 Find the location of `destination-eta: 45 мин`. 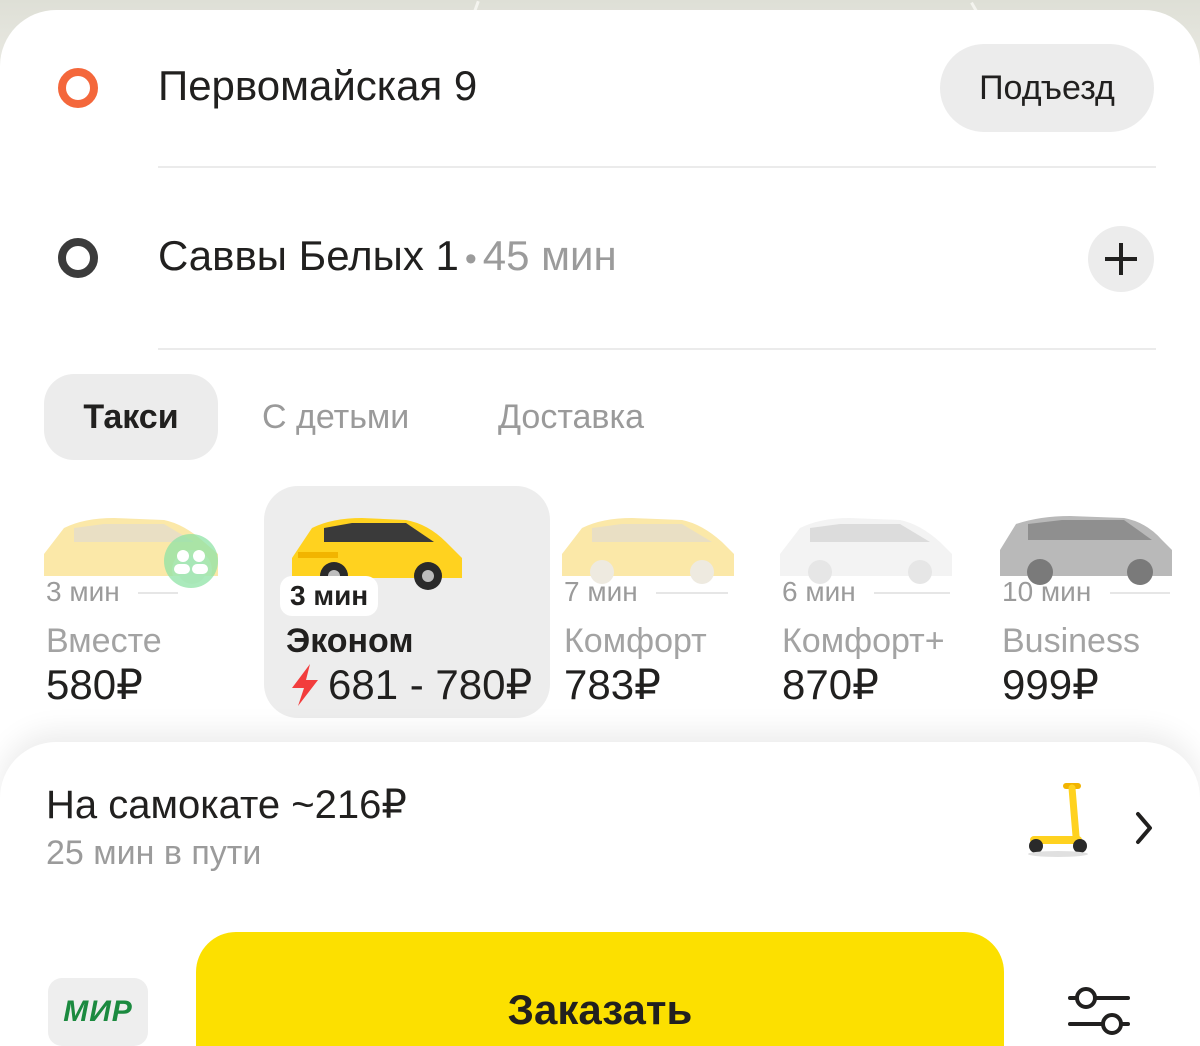

destination-eta: 45 мин is located at coordinates (549, 255).